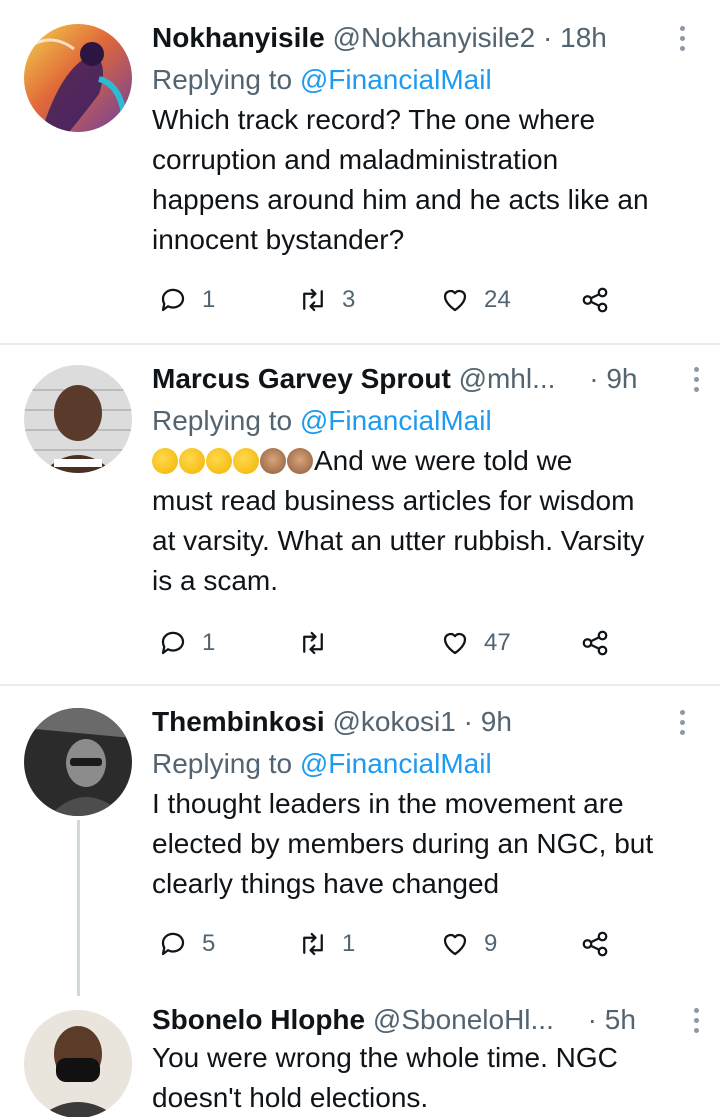 This screenshot has width=720, height=1117. What do you see at coordinates (475, 300) in the screenshot?
I see `like-button: 24` at bounding box center [475, 300].